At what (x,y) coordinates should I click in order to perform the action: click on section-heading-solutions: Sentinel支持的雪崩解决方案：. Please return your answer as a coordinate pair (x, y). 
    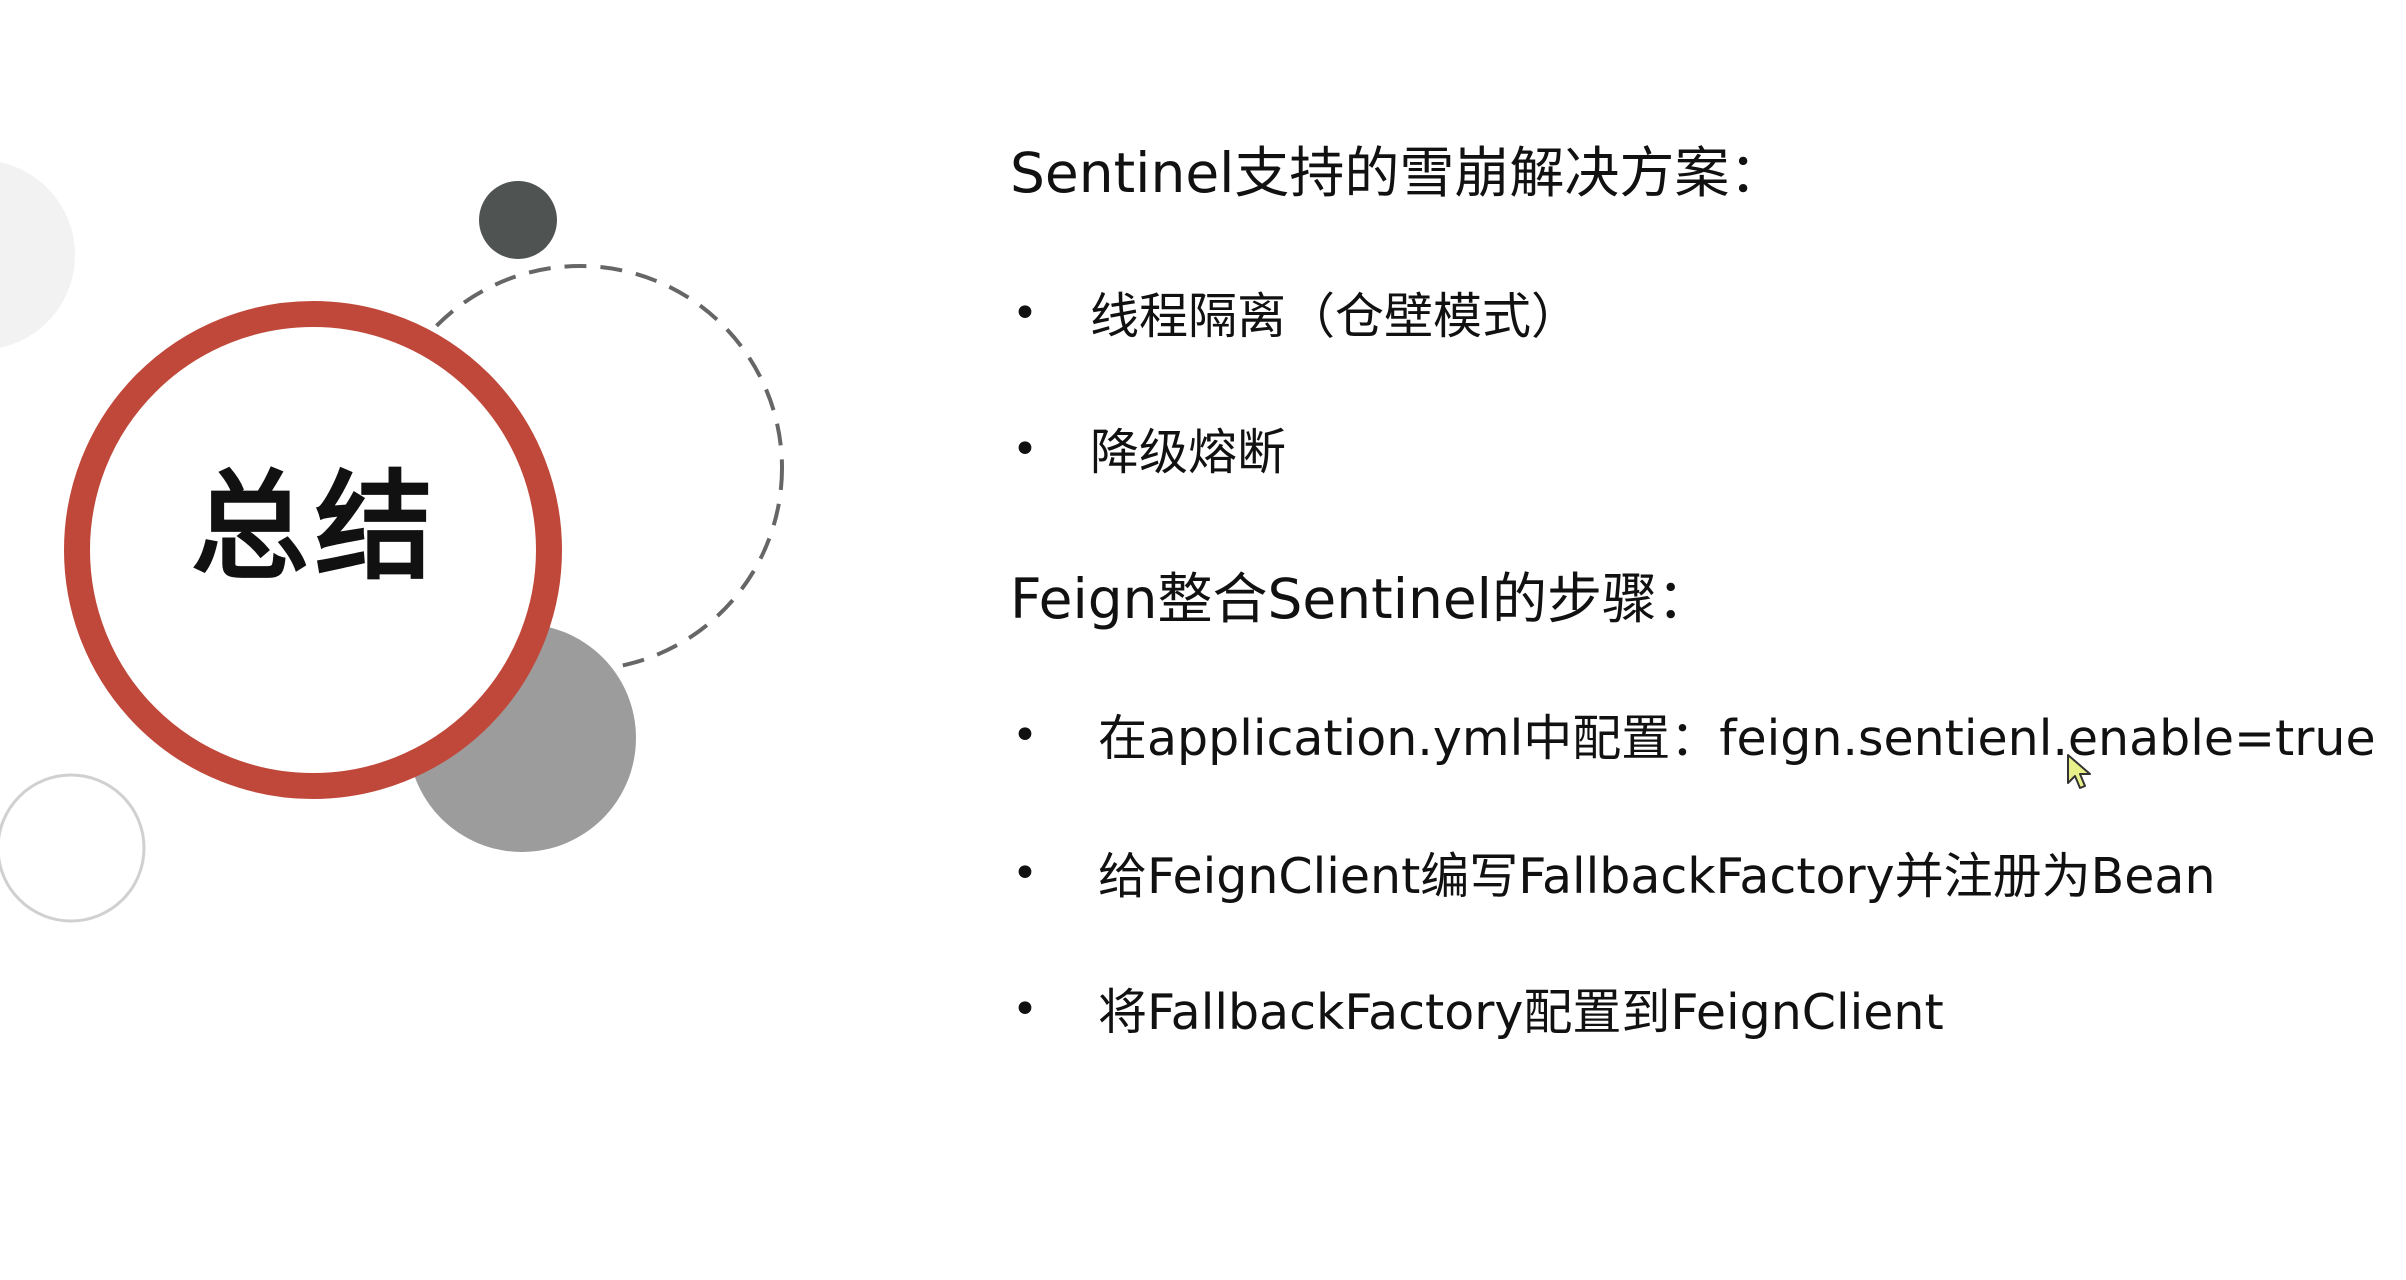
    Looking at the image, I should click on (1397, 173).